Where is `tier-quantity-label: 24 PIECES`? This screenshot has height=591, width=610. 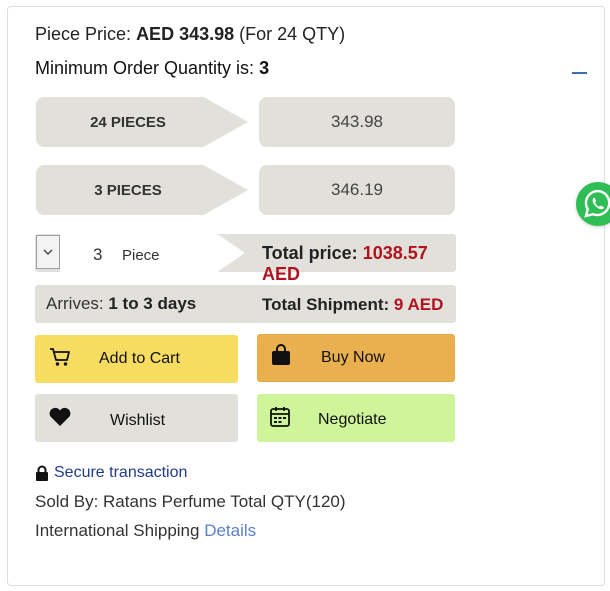
tier-quantity-label: 24 PIECES is located at coordinates (128, 122).